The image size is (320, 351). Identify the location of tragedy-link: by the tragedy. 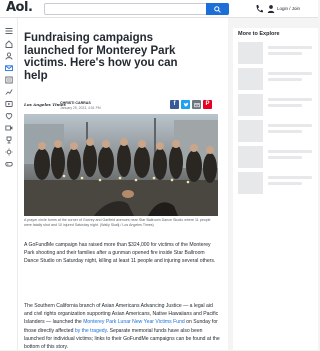
(91, 331).